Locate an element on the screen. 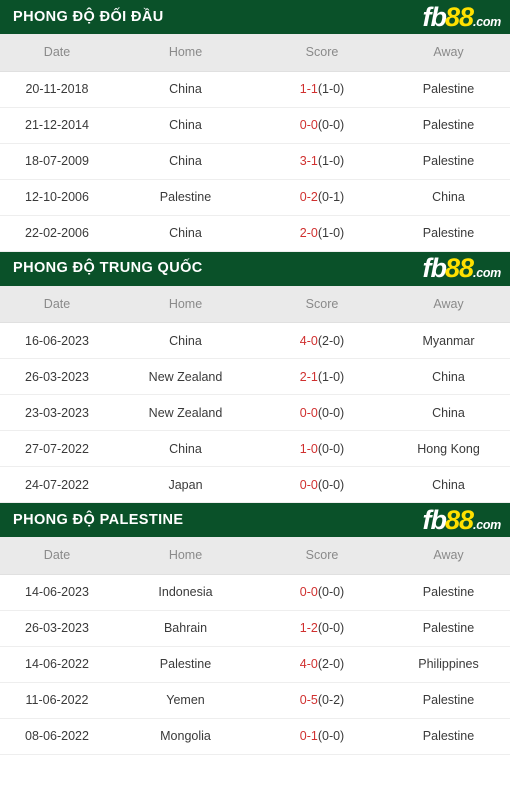 Image resolution: width=510 pixels, height=812 pixels. table-header-row: Date Home Score Away is located at coordinates (255, 53).